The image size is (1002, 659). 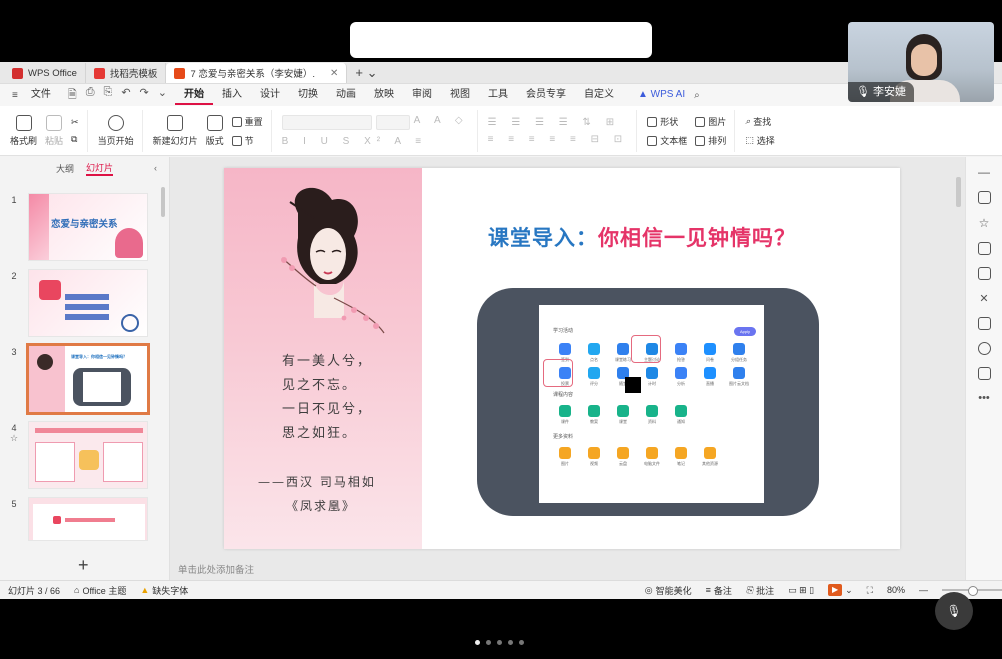 I want to click on tab-outline: 大纲, so click(x=65, y=168).